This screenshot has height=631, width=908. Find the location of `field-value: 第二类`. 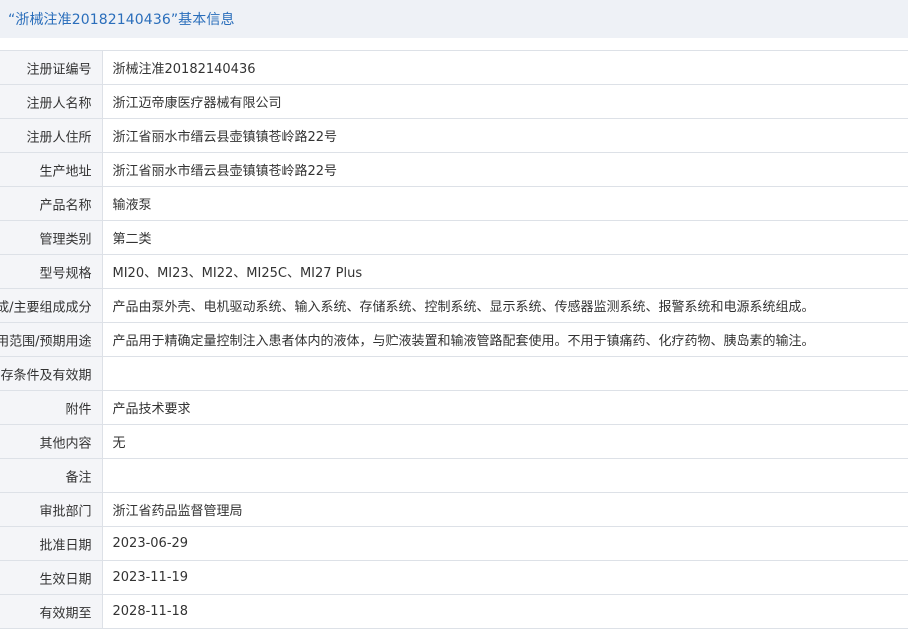

field-value: 第二类 is located at coordinates (505, 237).